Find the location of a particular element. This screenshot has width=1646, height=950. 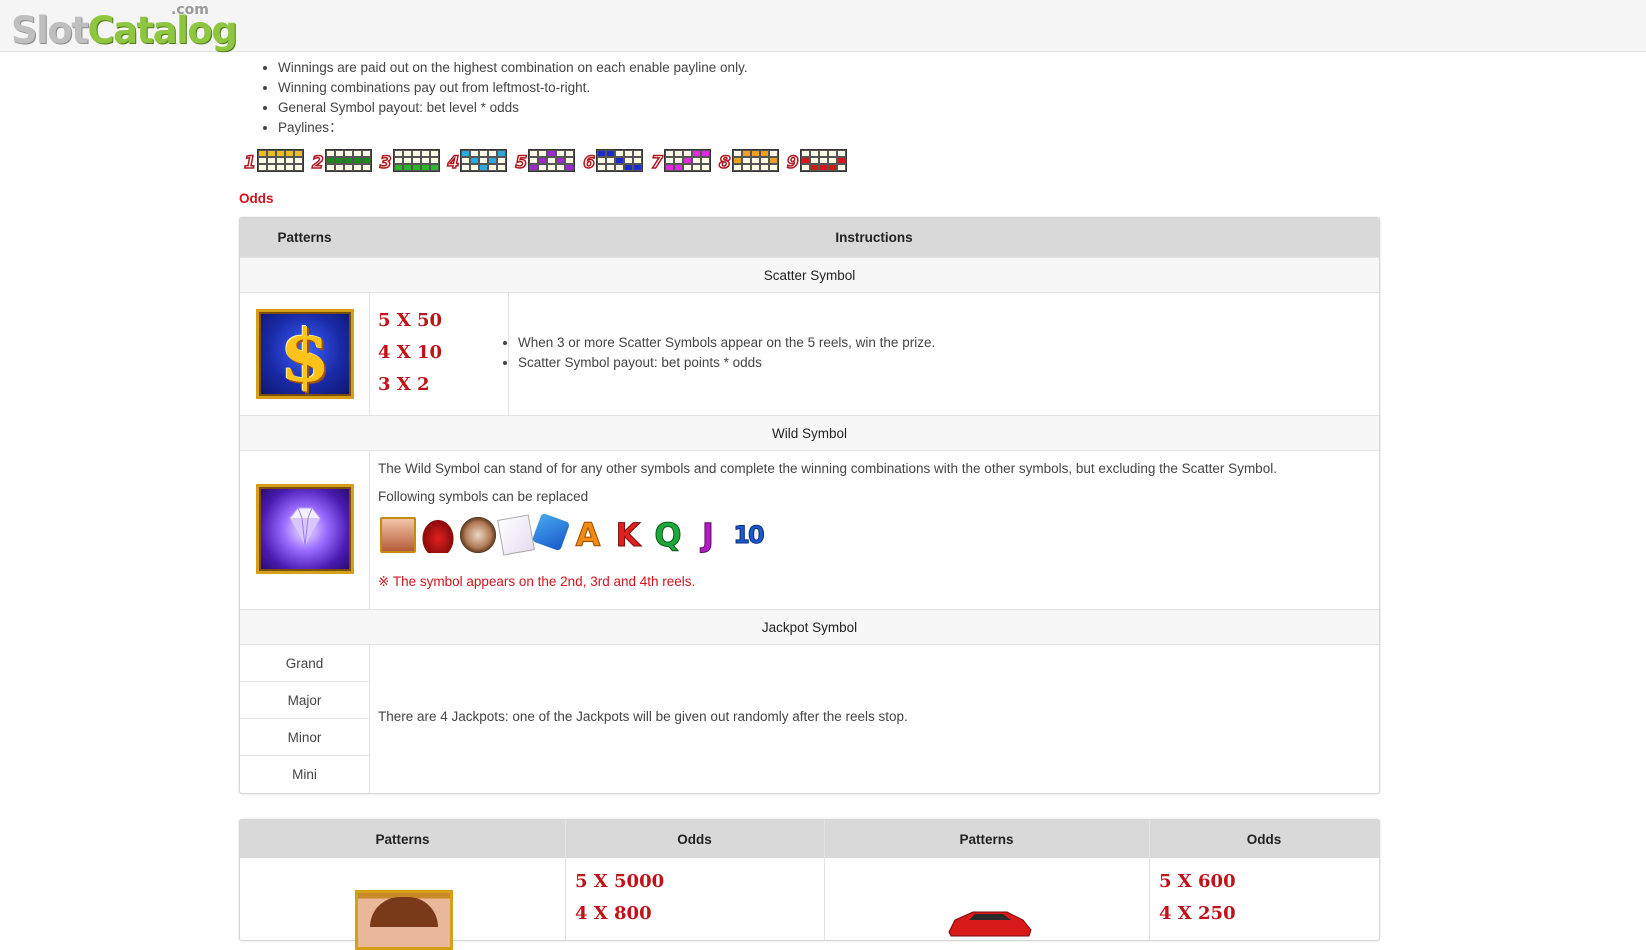

dollar-coin-icon: $ is located at coordinates (305, 354).